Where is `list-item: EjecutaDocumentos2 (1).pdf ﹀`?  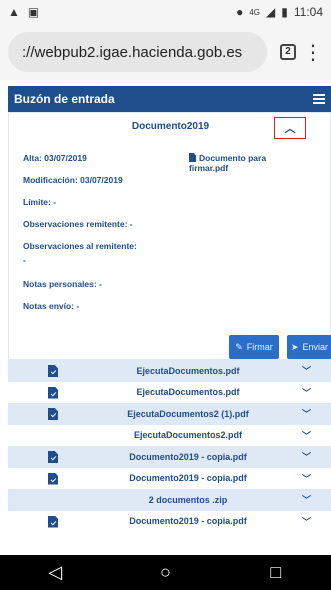
list-item: EjecutaDocumentos2 (1).pdf ﹀ is located at coordinates (169, 414).